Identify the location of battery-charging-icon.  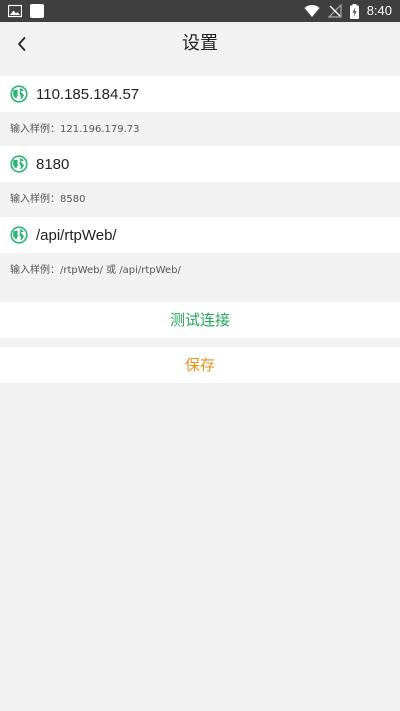
(354, 11).